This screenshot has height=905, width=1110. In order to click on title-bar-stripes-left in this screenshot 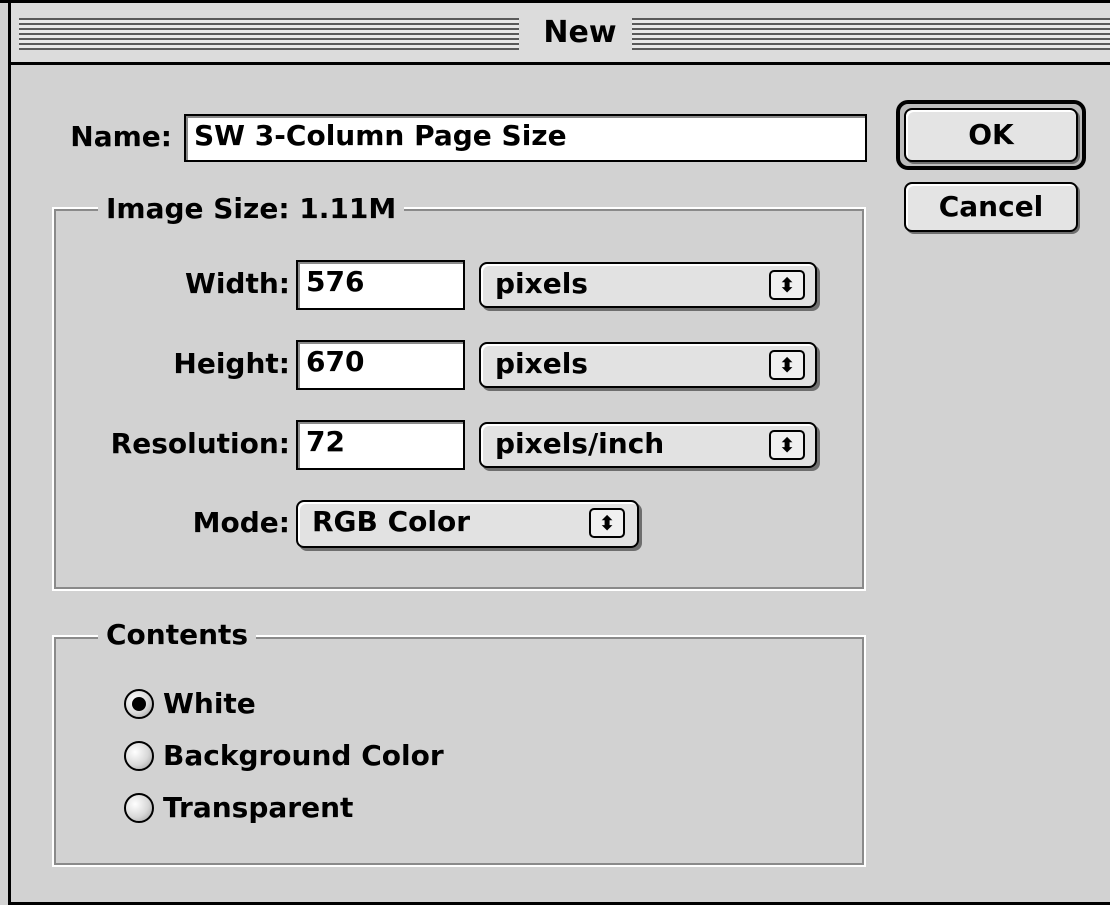, I will do `click(269, 34)`.